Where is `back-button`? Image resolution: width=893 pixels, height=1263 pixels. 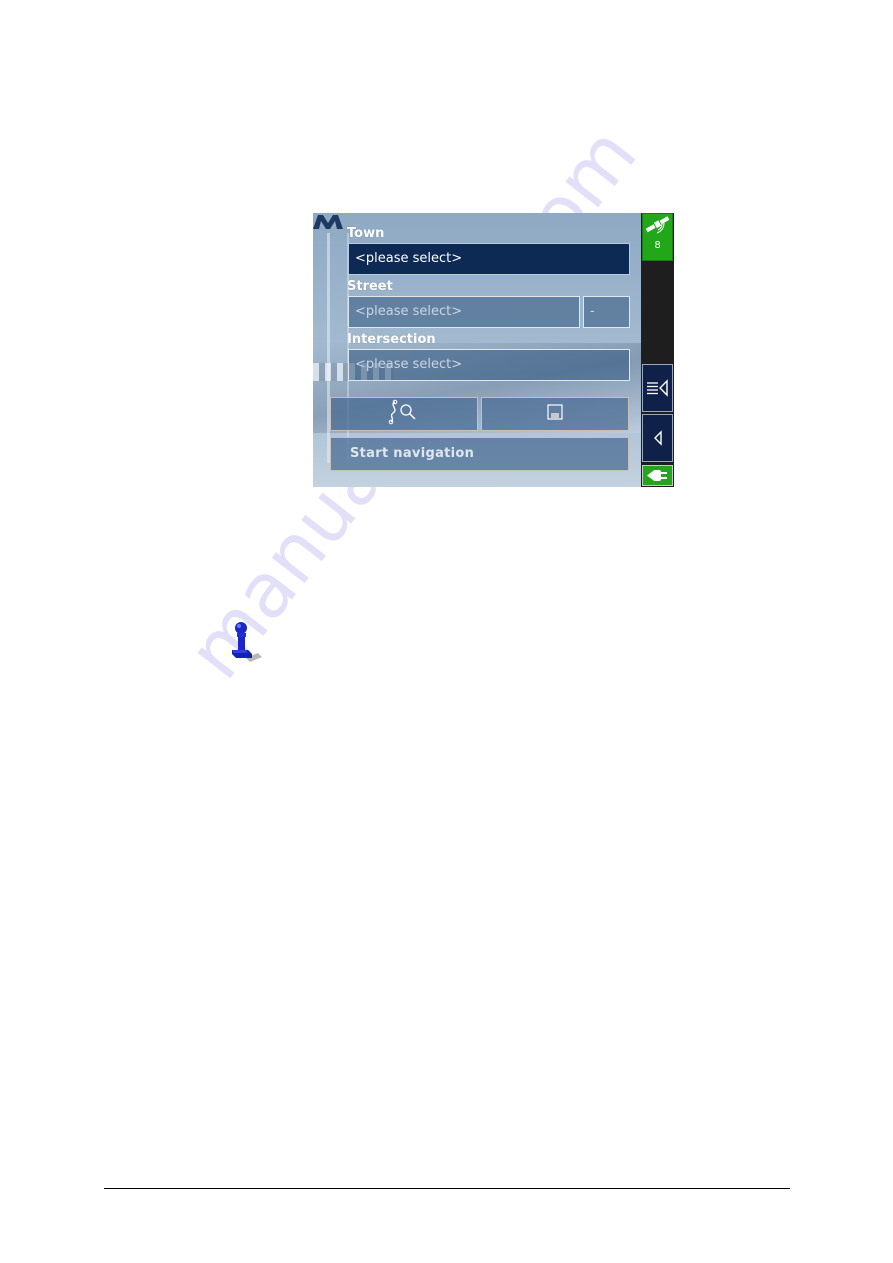 back-button is located at coordinates (657, 438).